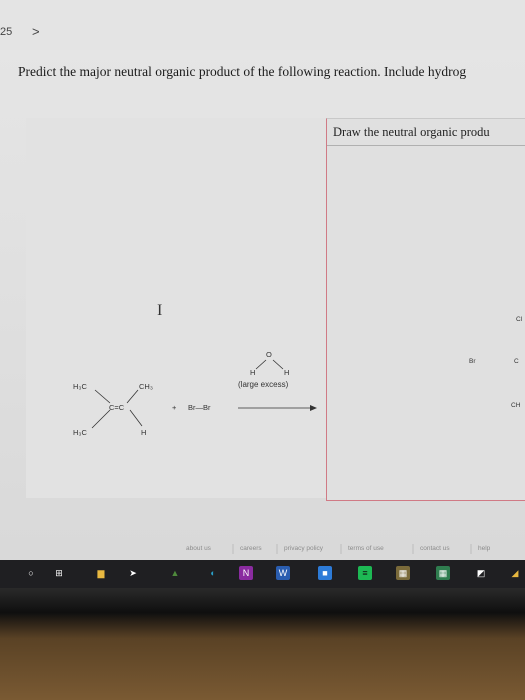 The image size is (525, 700). Describe the element at coordinates (31, 573) in the screenshot. I see `start-icon: ○` at that location.